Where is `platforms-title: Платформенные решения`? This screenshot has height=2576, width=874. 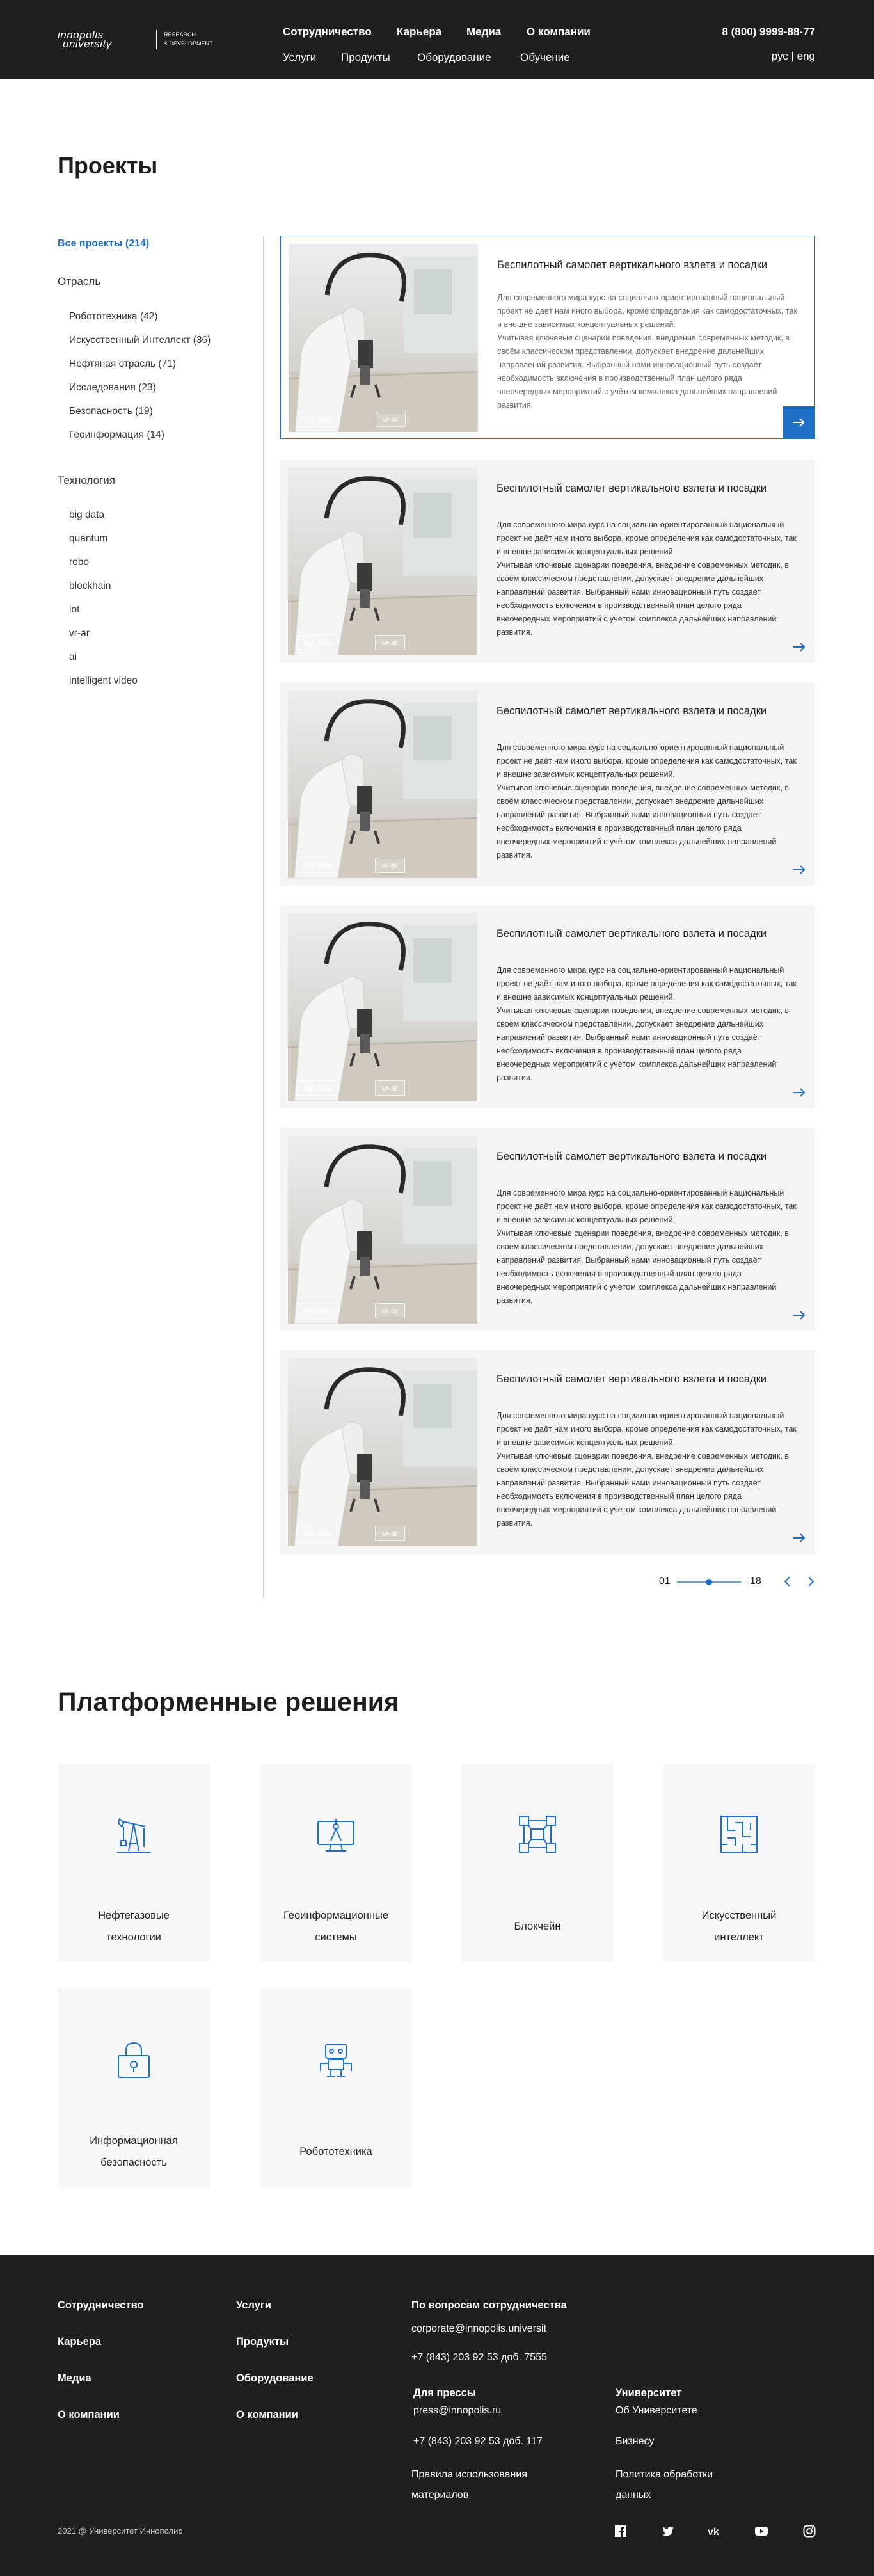
platforms-title: Платформенные решения is located at coordinates (228, 1701).